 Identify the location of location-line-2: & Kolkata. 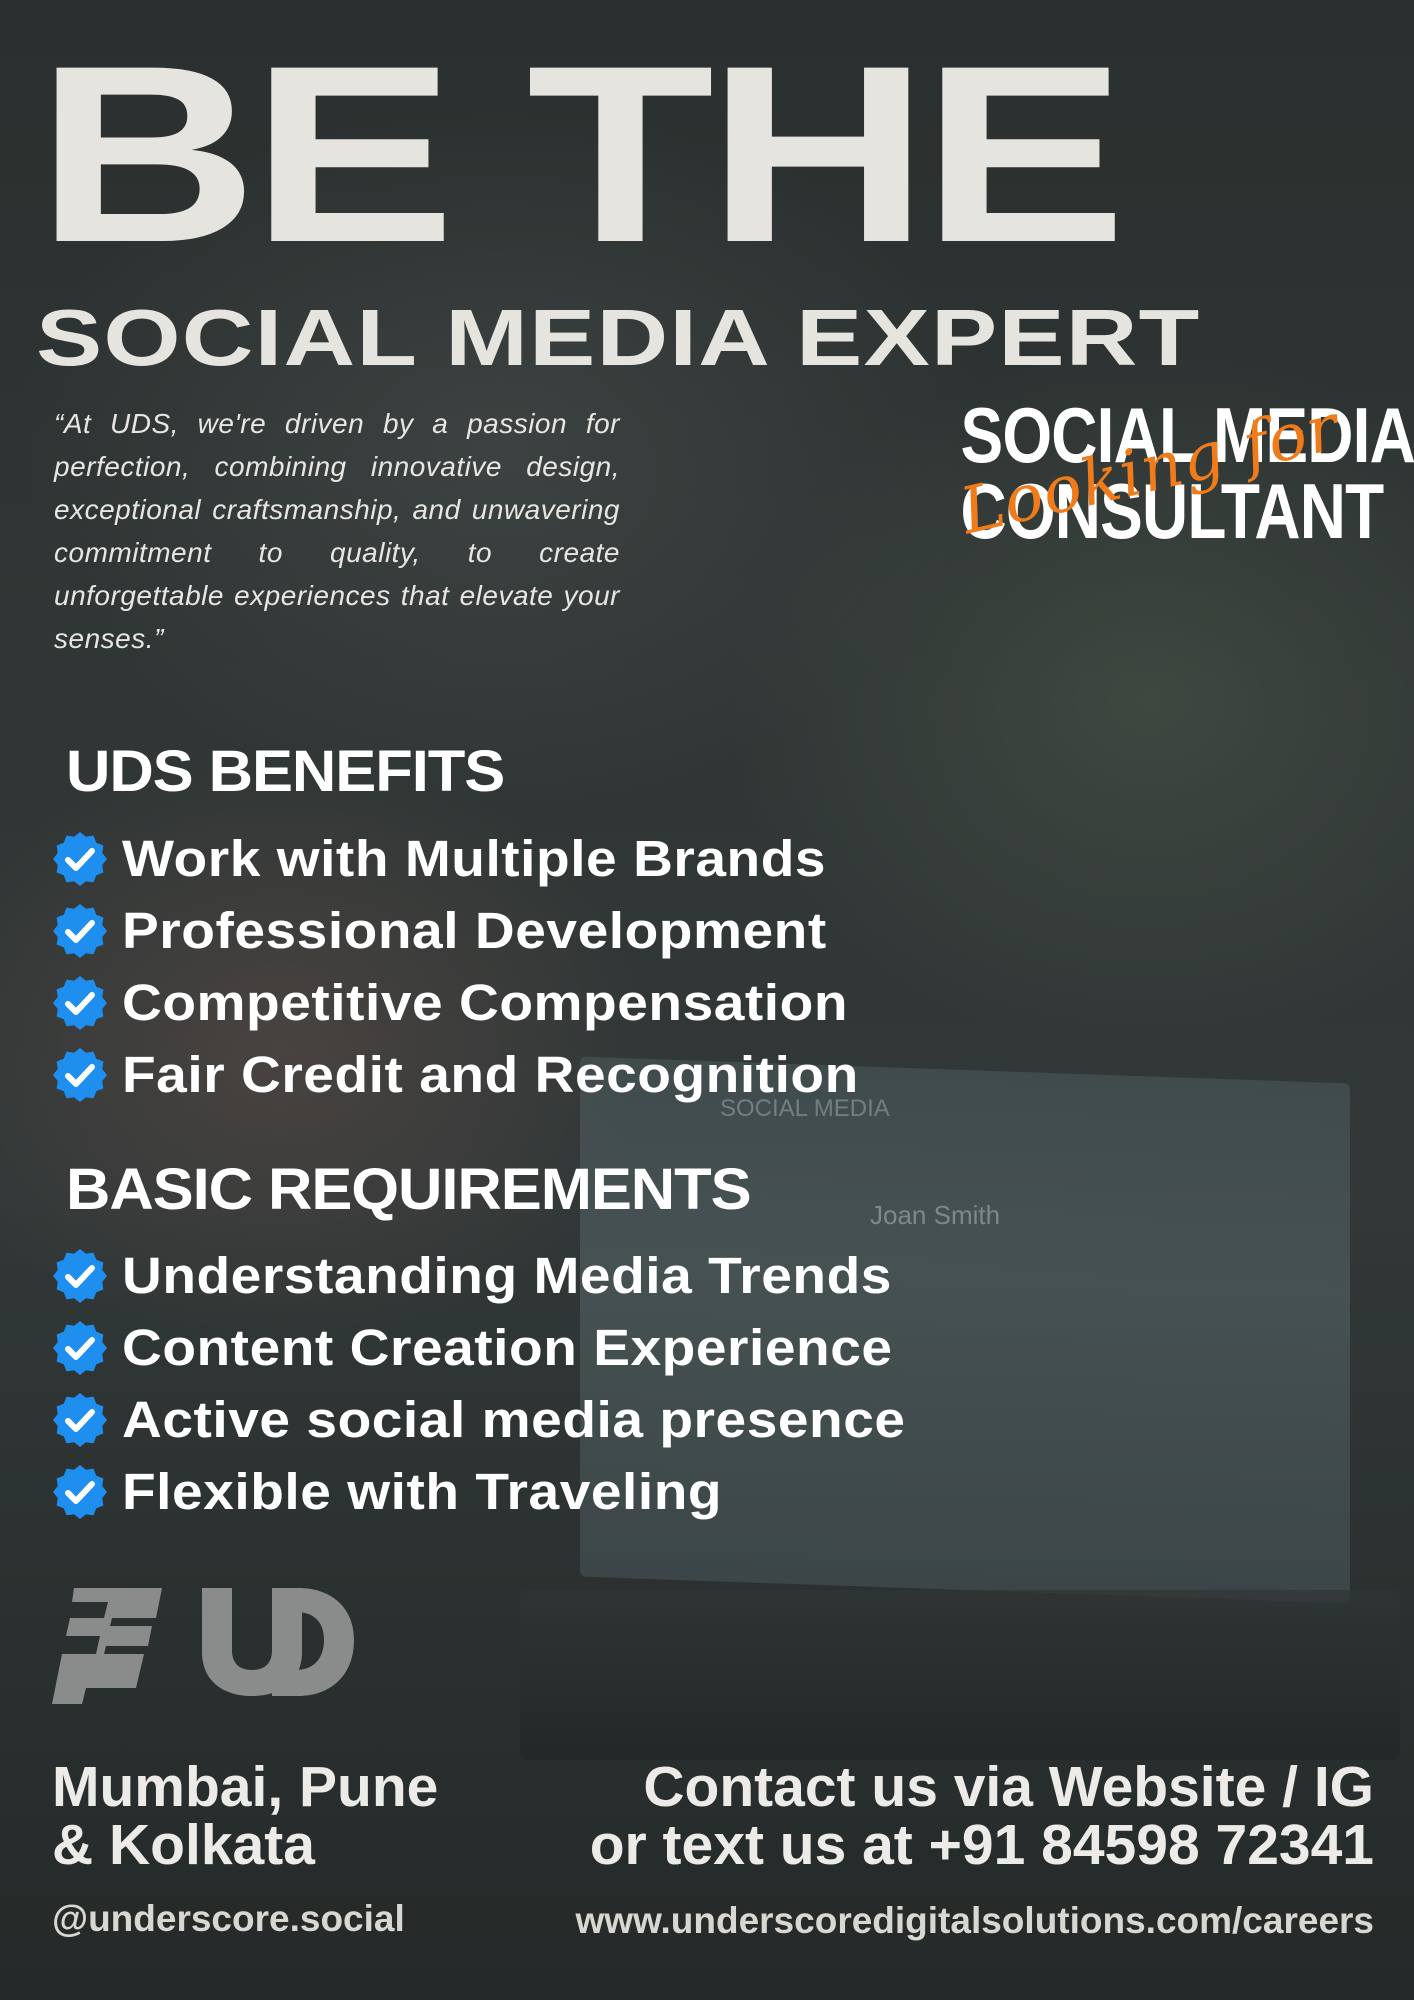
(183, 1845).